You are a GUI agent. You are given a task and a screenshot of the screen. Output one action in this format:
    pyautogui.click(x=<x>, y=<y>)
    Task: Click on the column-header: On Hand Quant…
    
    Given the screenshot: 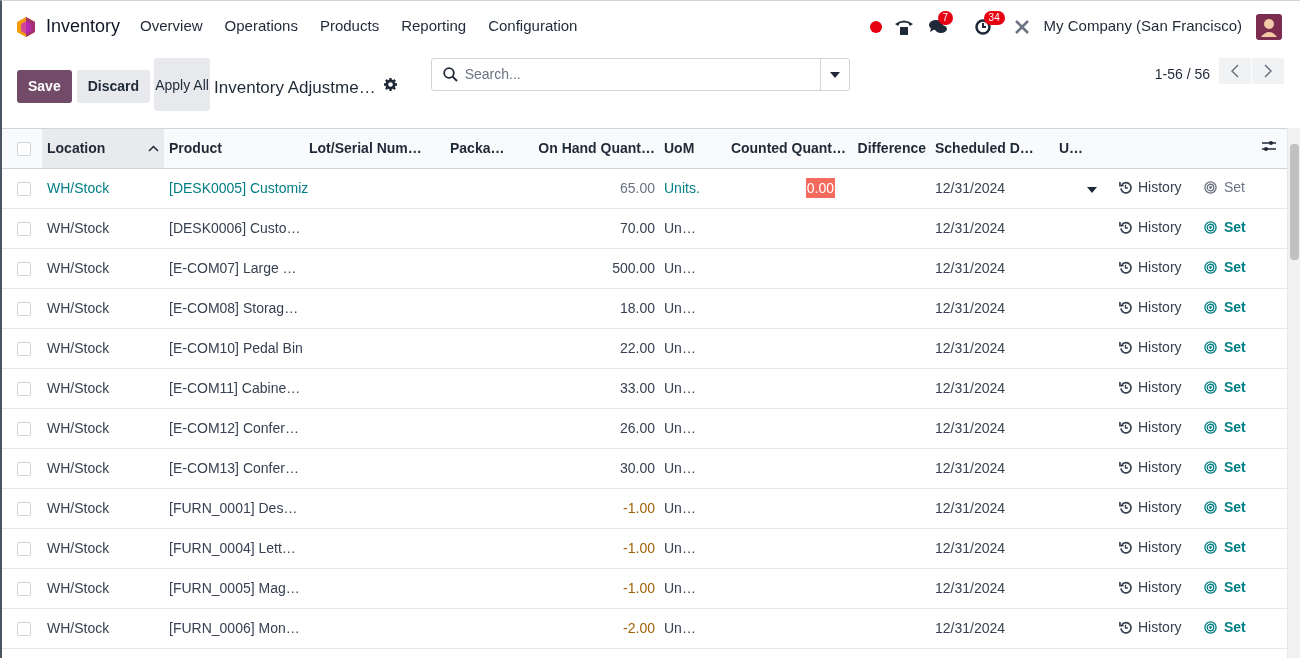 What is the action you would take?
    pyautogui.click(x=588, y=148)
    